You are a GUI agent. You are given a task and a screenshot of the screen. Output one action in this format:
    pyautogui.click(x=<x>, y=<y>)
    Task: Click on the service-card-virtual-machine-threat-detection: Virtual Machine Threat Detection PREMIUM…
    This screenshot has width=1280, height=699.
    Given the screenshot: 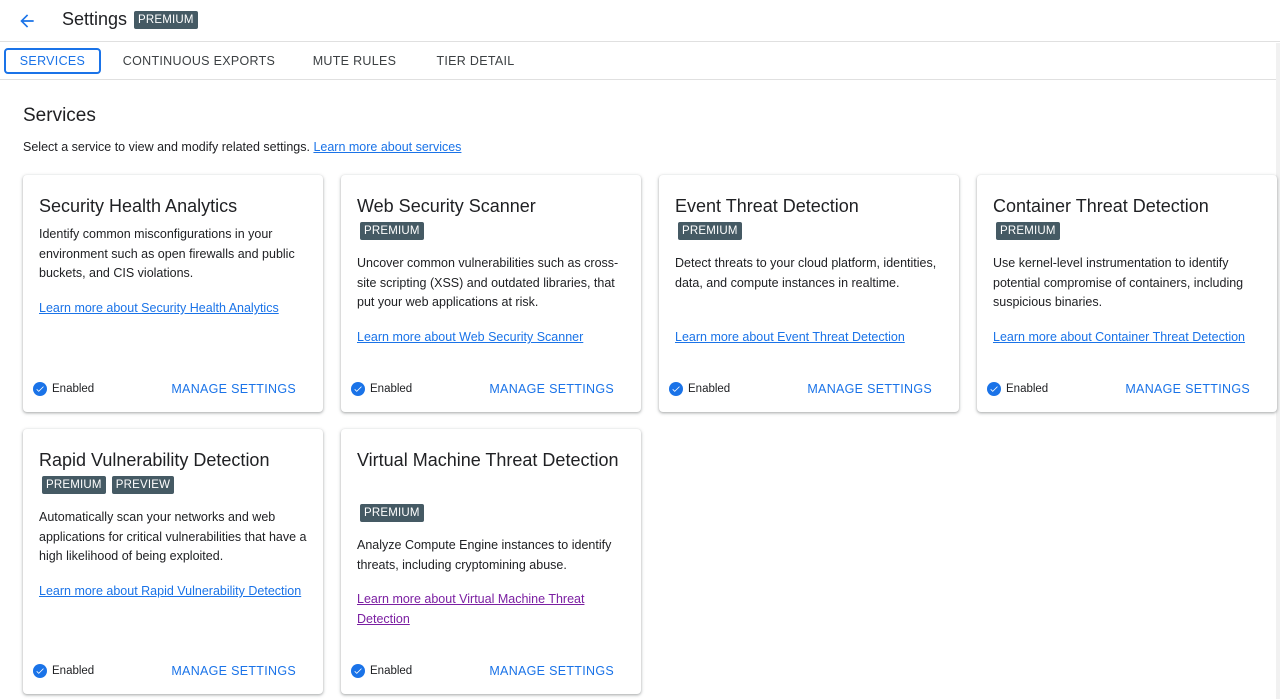 What is the action you would take?
    pyautogui.click(x=491, y=561)
    